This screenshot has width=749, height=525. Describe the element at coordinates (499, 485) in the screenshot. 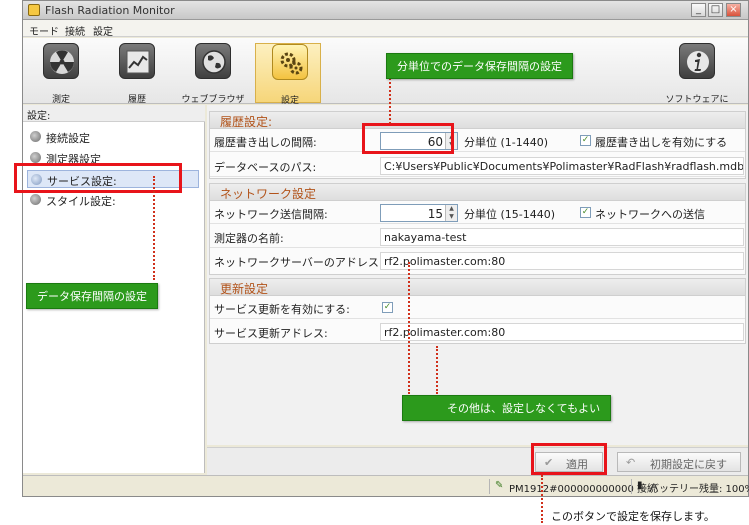

I see `device-link-icon: ✎` at that location.